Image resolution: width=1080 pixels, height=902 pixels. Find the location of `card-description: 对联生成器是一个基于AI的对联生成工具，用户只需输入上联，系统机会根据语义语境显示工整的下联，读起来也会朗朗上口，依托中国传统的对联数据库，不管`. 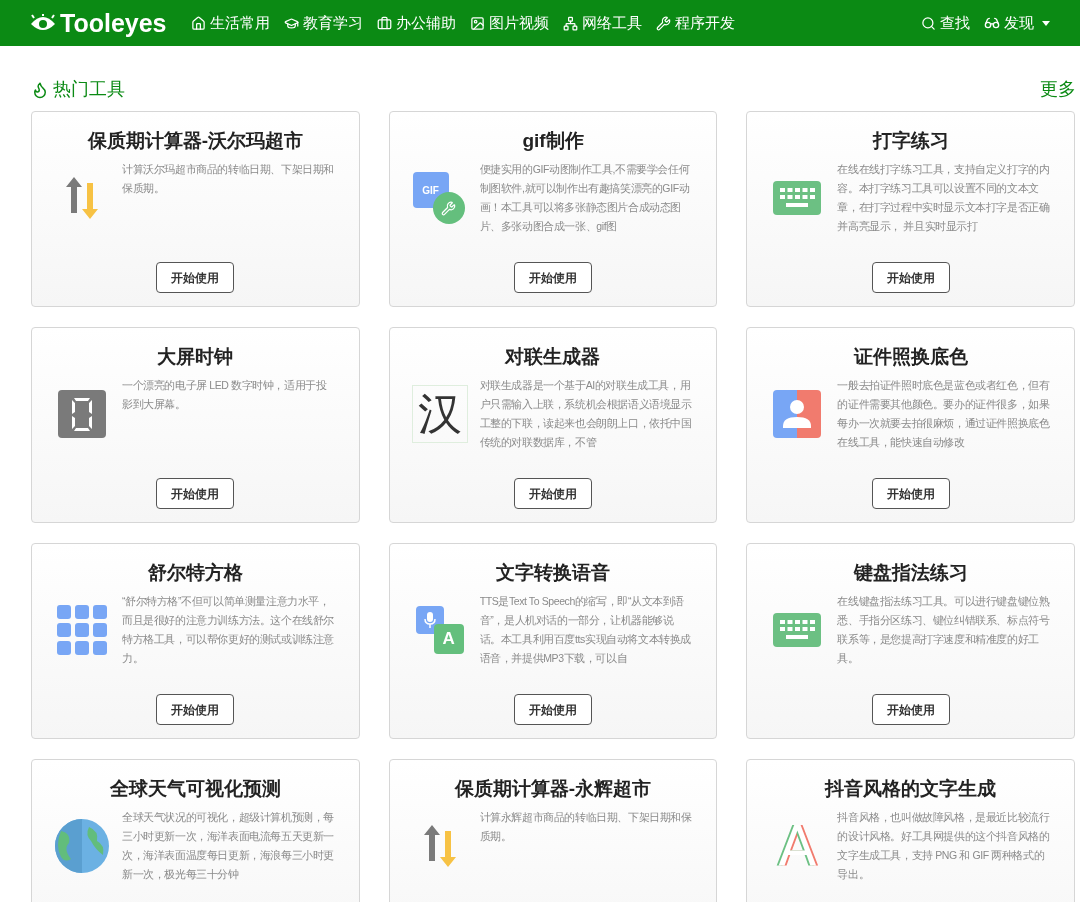

card-description: 对联生成器是一个基于AI的对联生成工具，用户只需输入上联，系统机会根据语义语境显示工整的下联，读起来也会朗朗上口，依托中国传统的对联数据库，不管 is located at coordinates (585, 414).